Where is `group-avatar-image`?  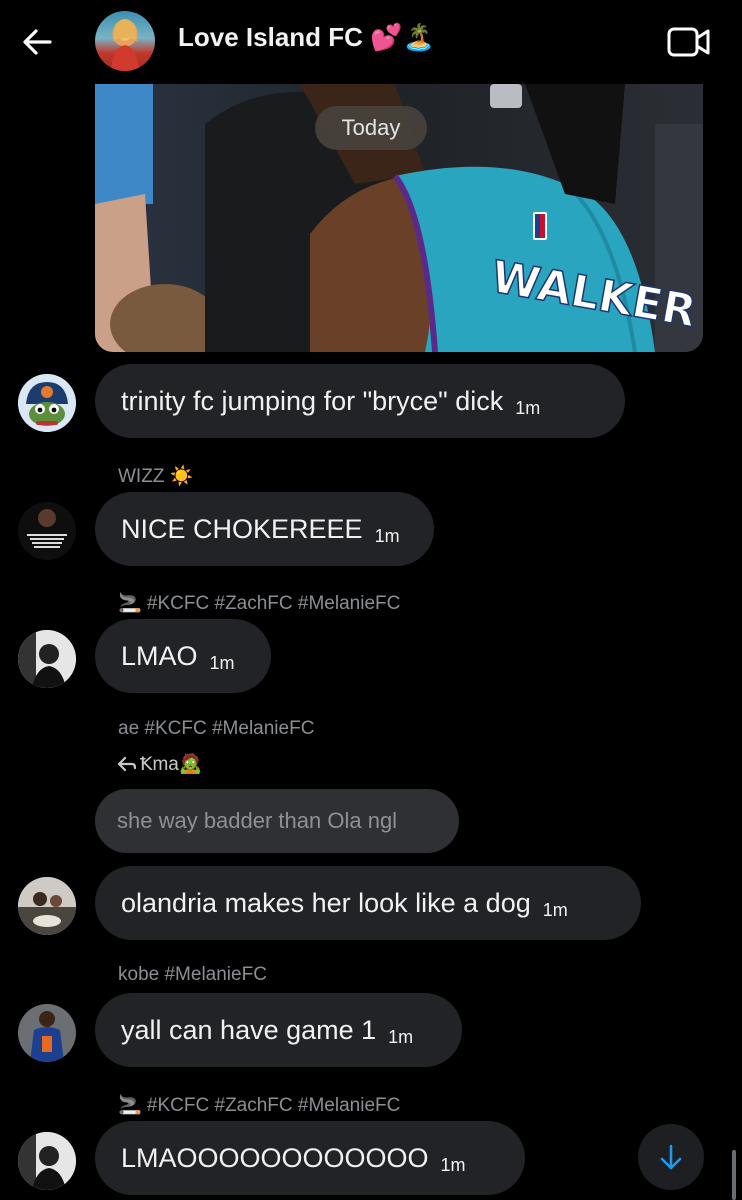 group-avatar-image is located at coordinates (125, 45).